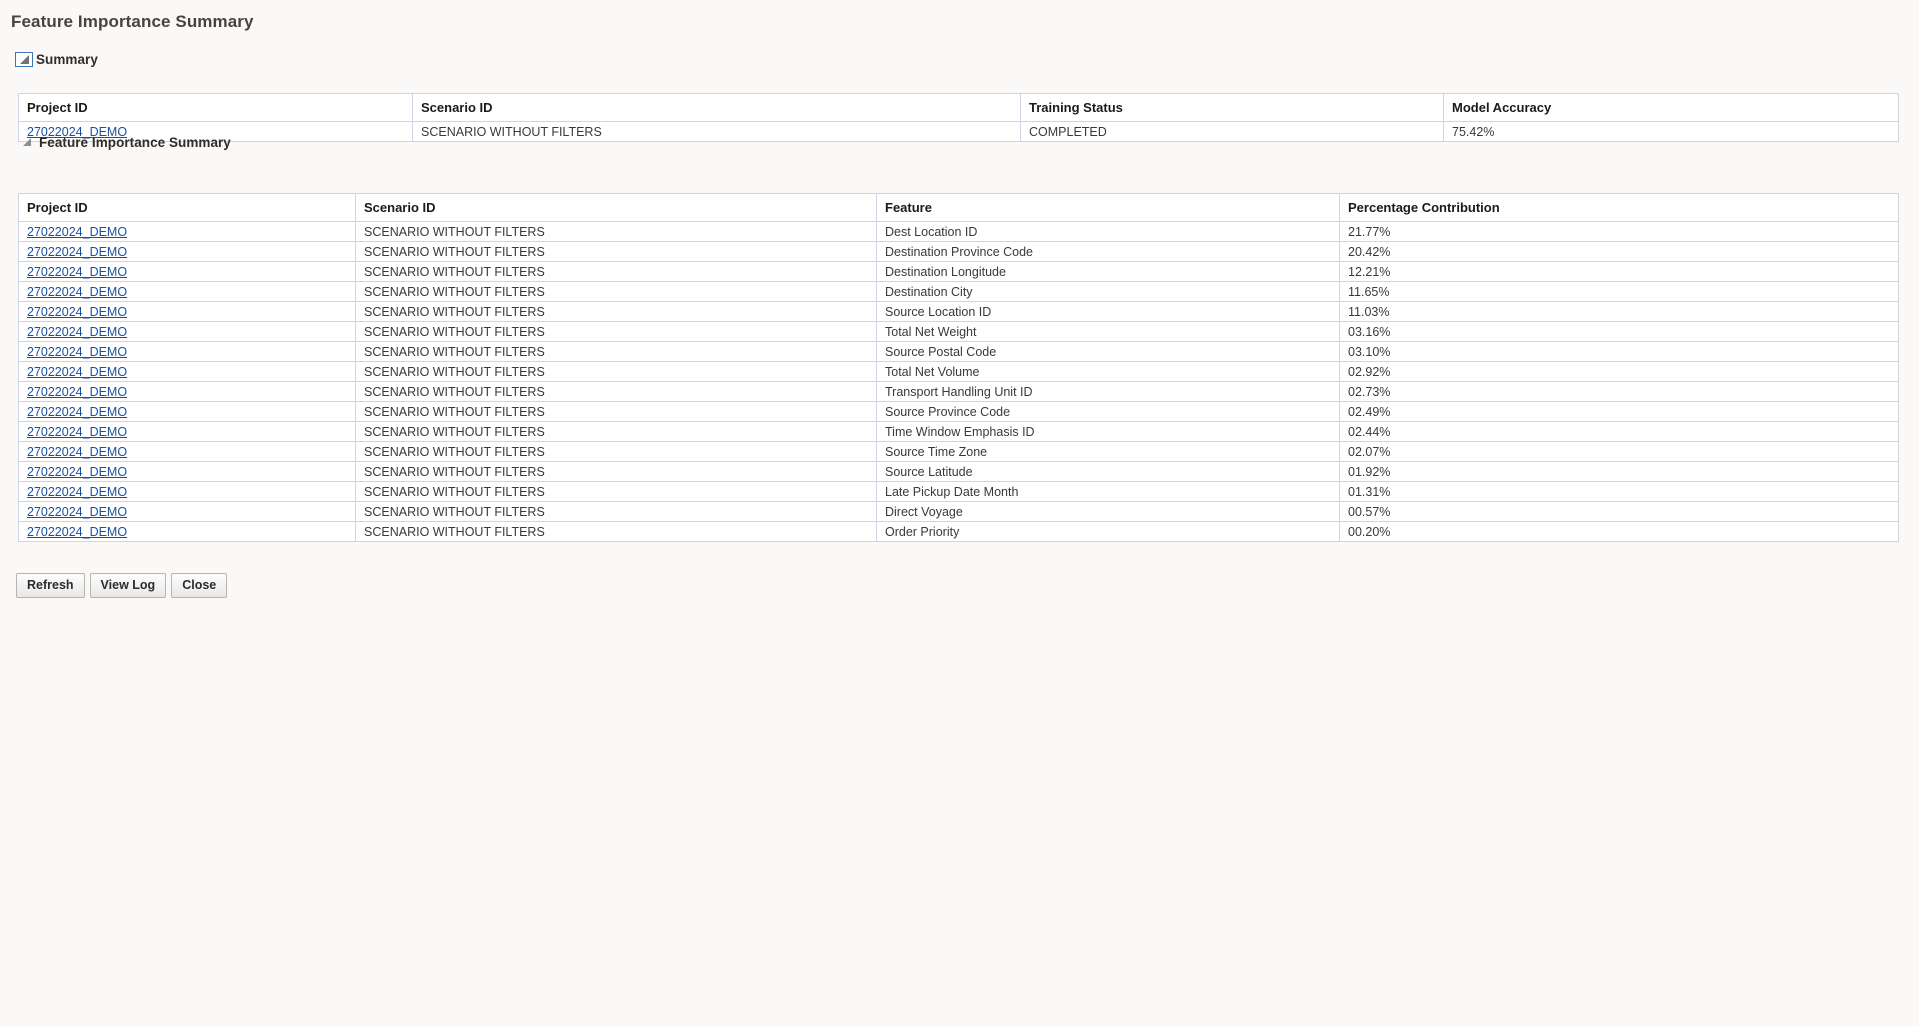  What do you see at coordinates (135, 142) in the screenshot?
I see `section-label-feature-importance: Feature Importance Summary` at bounding box center [135, 142].